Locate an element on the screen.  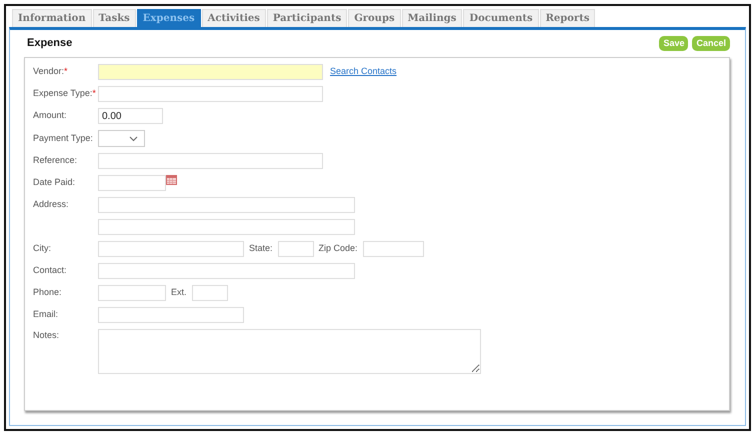
field-label: Vendor: is located at coordinates (48, 71).